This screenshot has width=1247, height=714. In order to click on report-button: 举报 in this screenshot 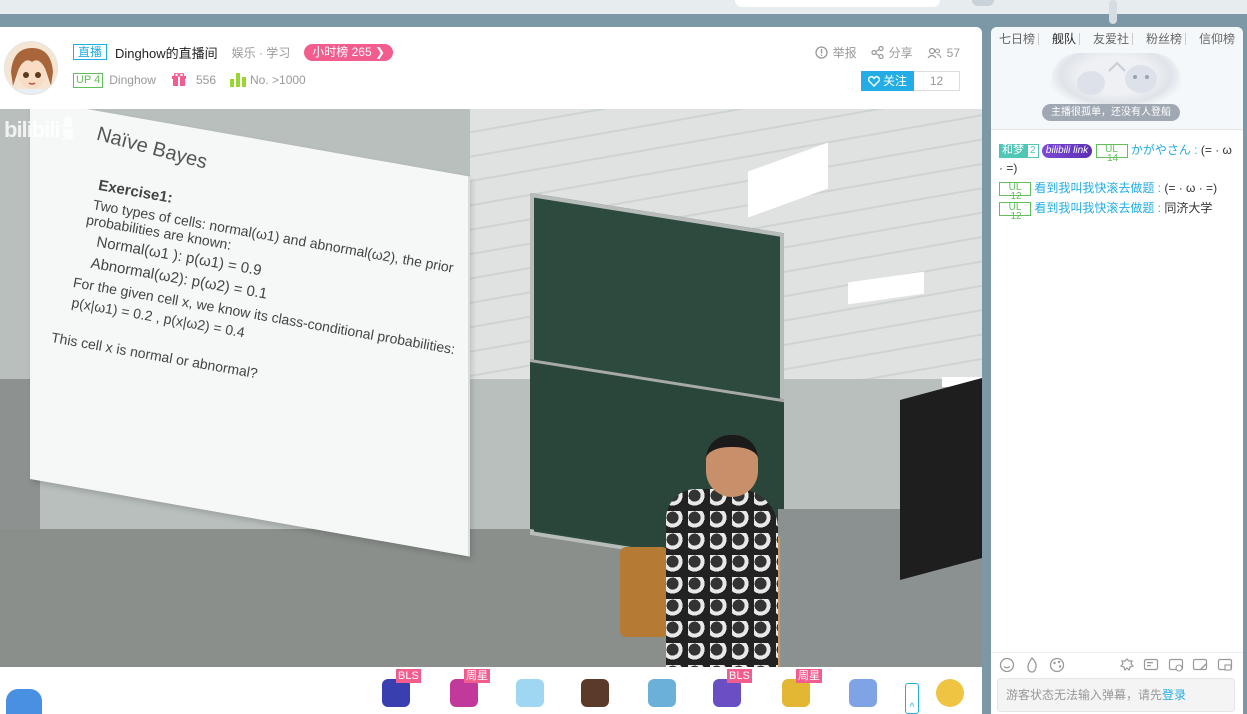, I will do `click(835, 52)`.